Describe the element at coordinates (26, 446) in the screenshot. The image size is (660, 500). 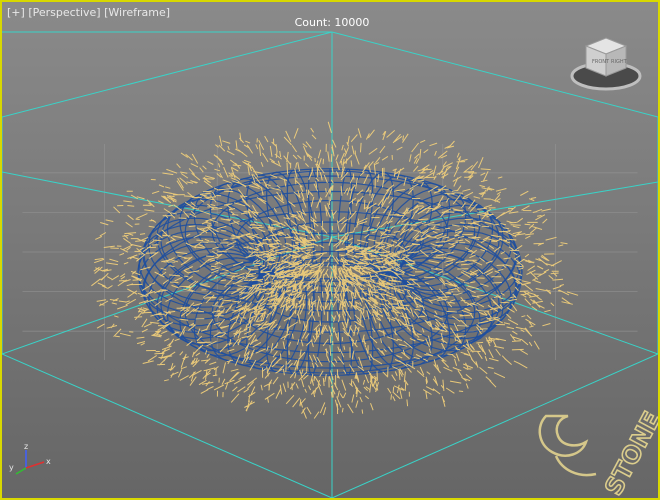
I see `axis-z-label: z` at that location.